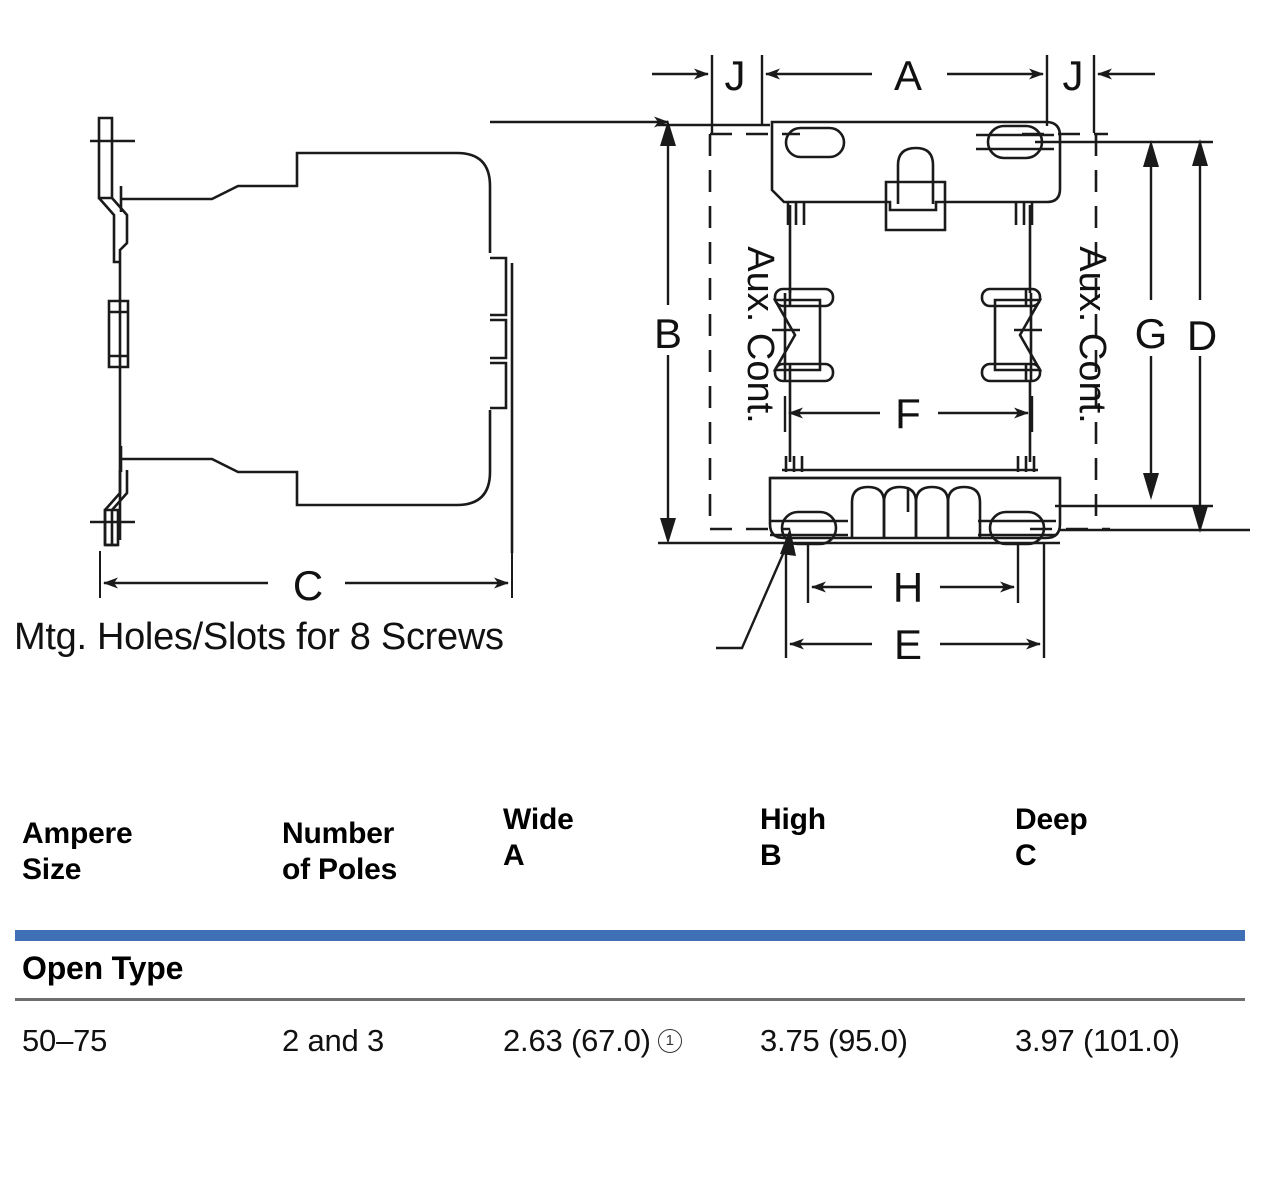  Describe the element at coordinates (735, 75) in the screenshot. I see `dimension-label-j-left: J` at that location.